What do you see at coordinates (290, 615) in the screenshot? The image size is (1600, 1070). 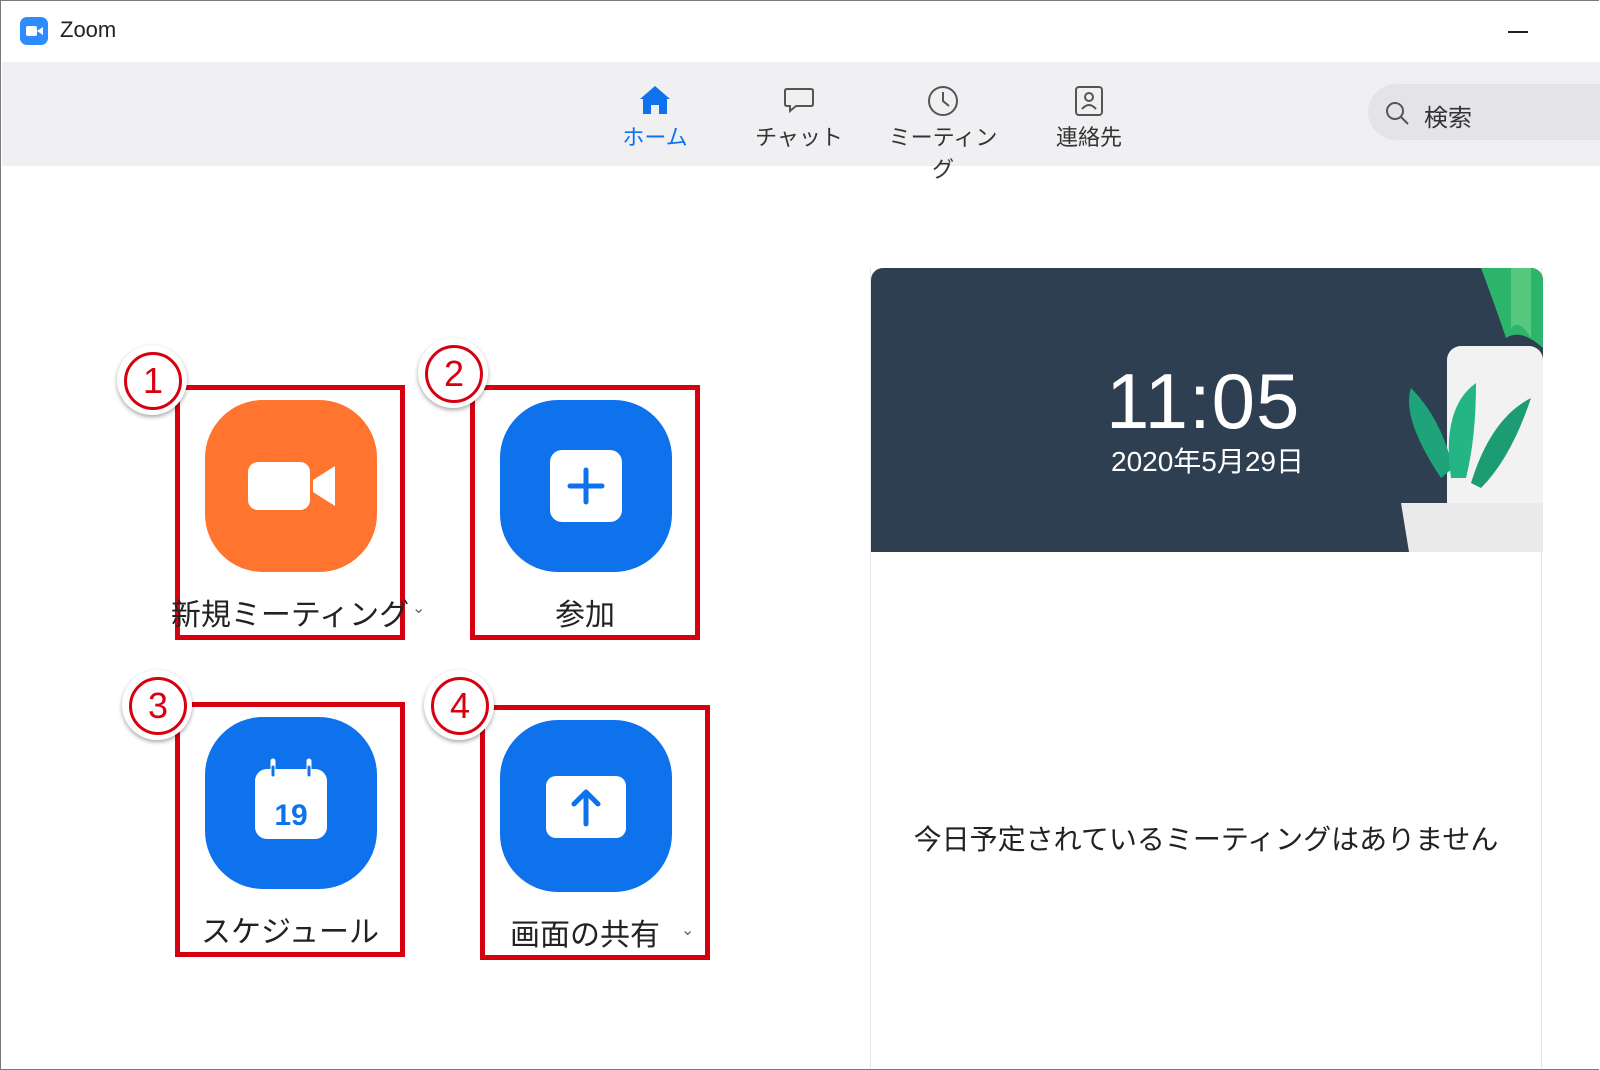 I see `new-meeting-label: 新規ミーティング` at bounding box center [290, 615].